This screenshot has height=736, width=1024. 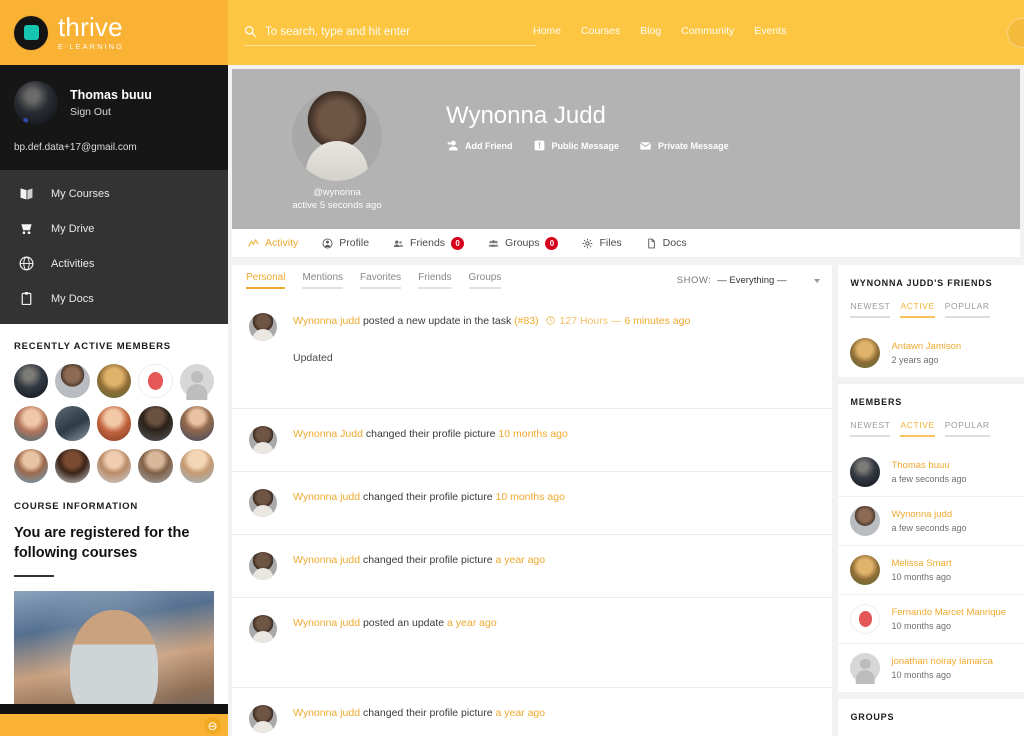 What do you see at coordinates (327, 243) in the screenshot?
I see `profile-icon` at bounding box center [327, 243].